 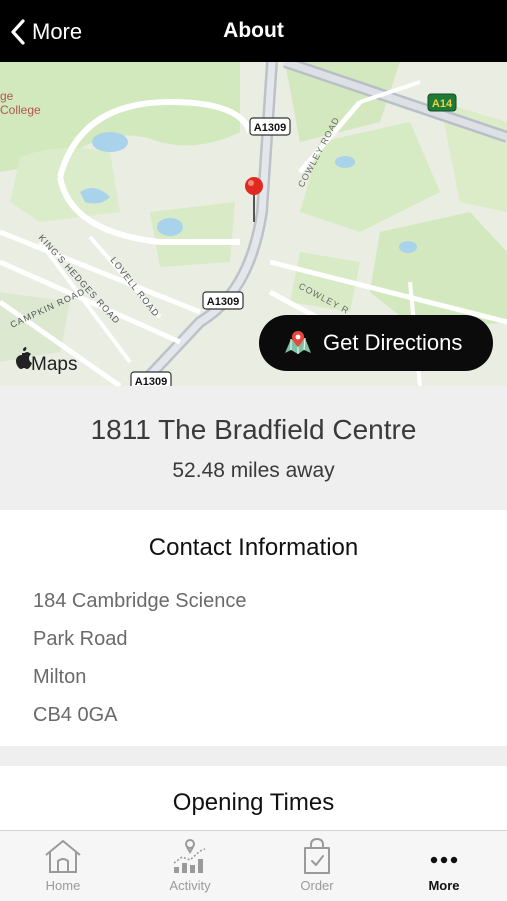 What do you see at coordinates (63, 885) in the screenshot?
I see `tab-home-label: Home` at bounding box center [63, 885].